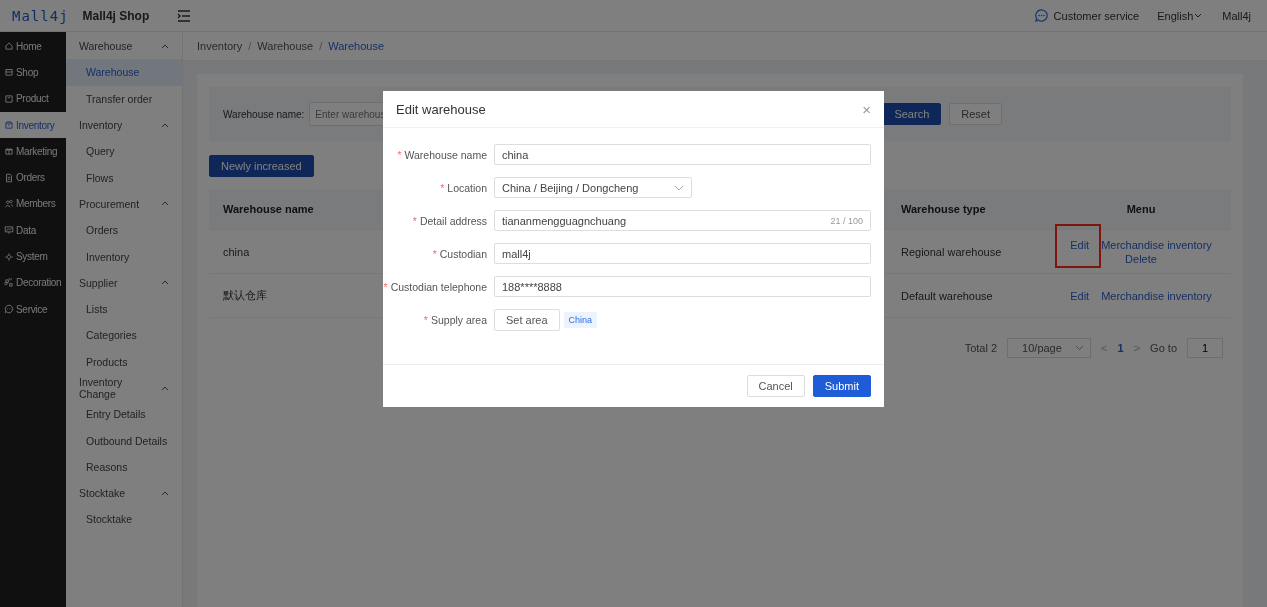  I want to click on goto-label: Go to, so click(1163, 348).